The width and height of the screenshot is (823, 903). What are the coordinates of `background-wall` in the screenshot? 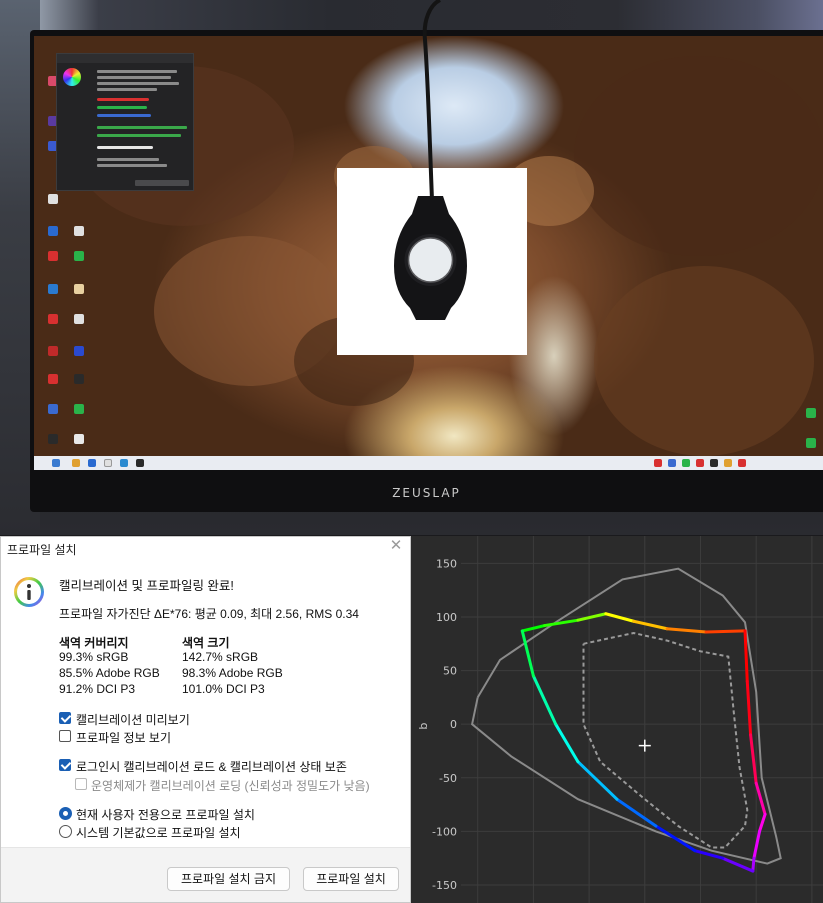 It's located at (411, 17).